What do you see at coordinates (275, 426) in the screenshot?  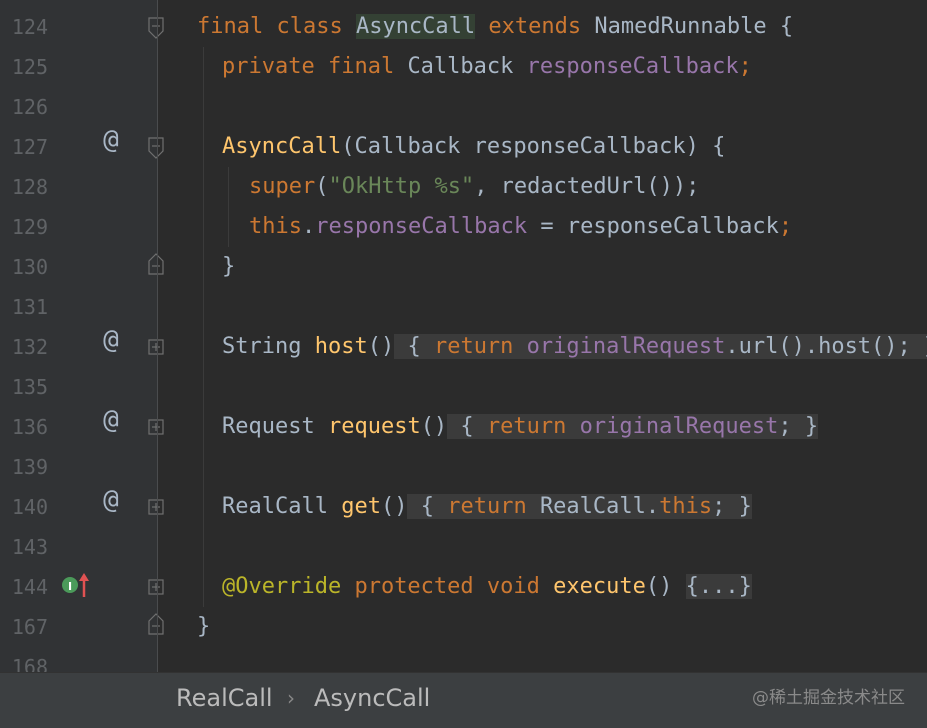 I see `type-name: Request` at bounding box center [275, 426].